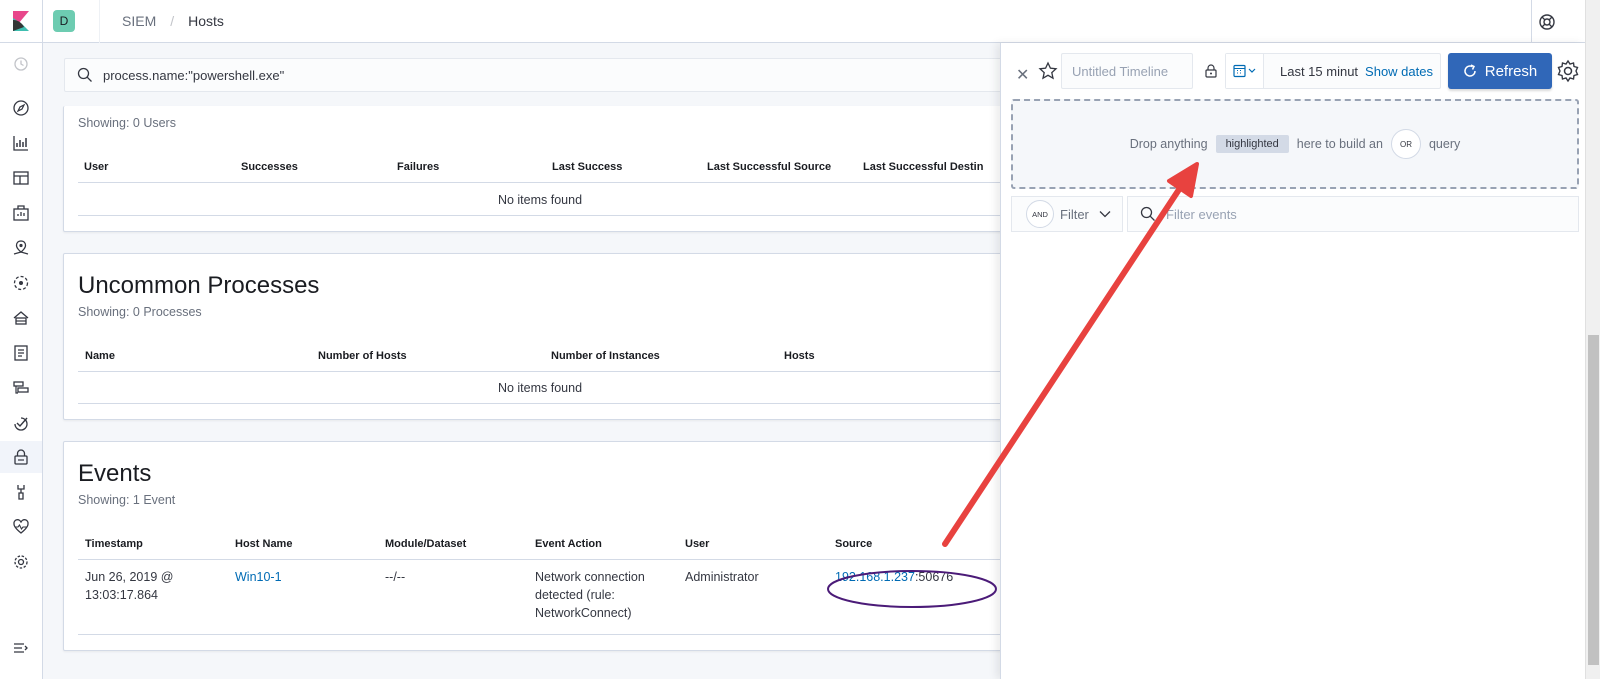 This screenshot has height=679, width=1600. I want to click on filter-dropdown: AND Filter, so click(1067, 214).